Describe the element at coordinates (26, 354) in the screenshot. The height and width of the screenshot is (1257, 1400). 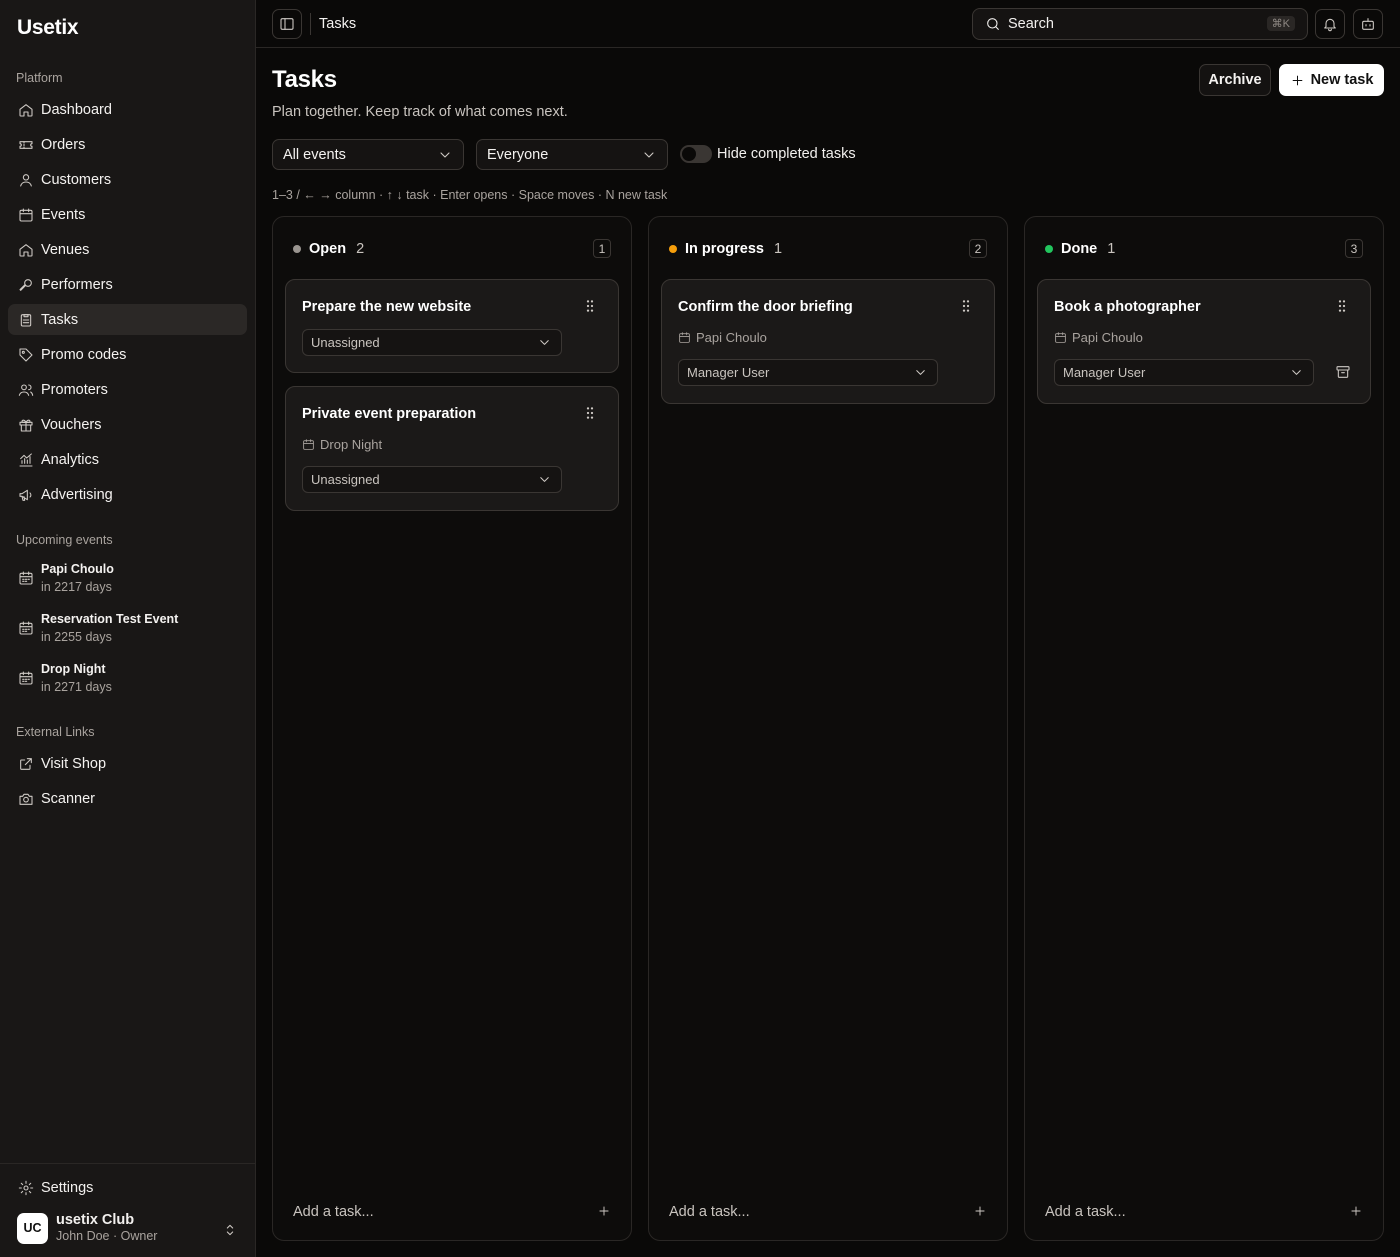
I see `tag-icon` at that location.